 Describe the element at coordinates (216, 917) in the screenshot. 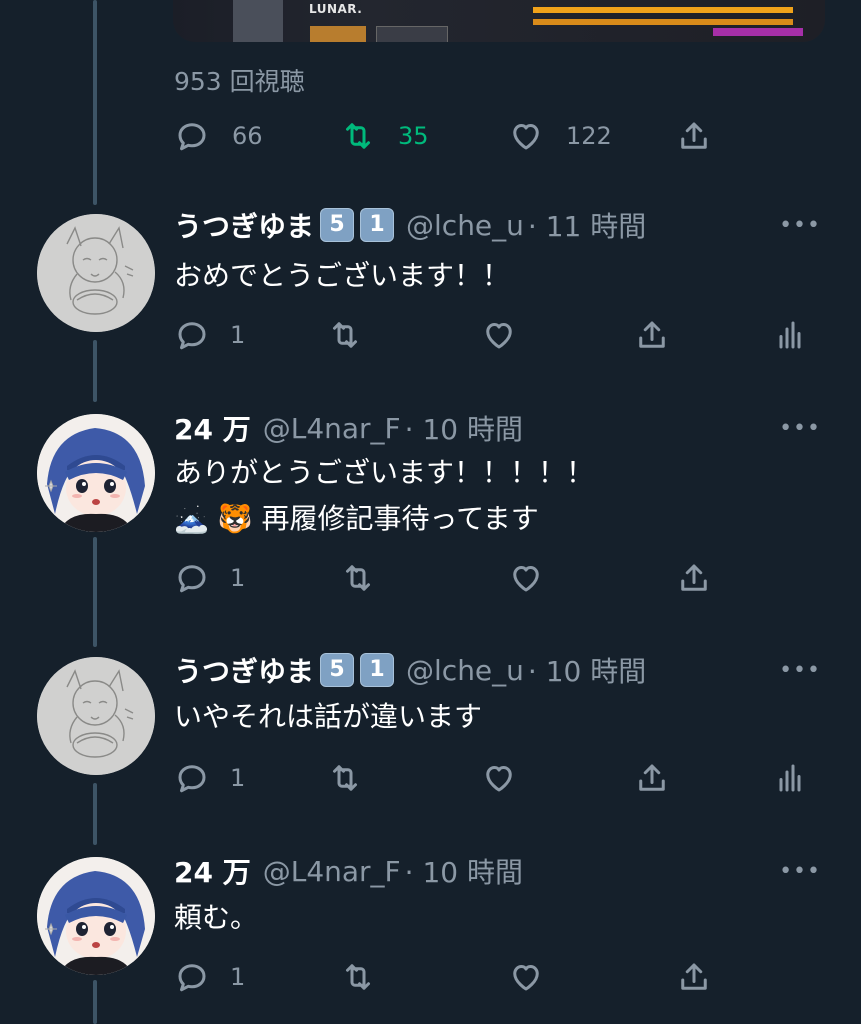

I see `tweet-text: 頼む。` at that location.